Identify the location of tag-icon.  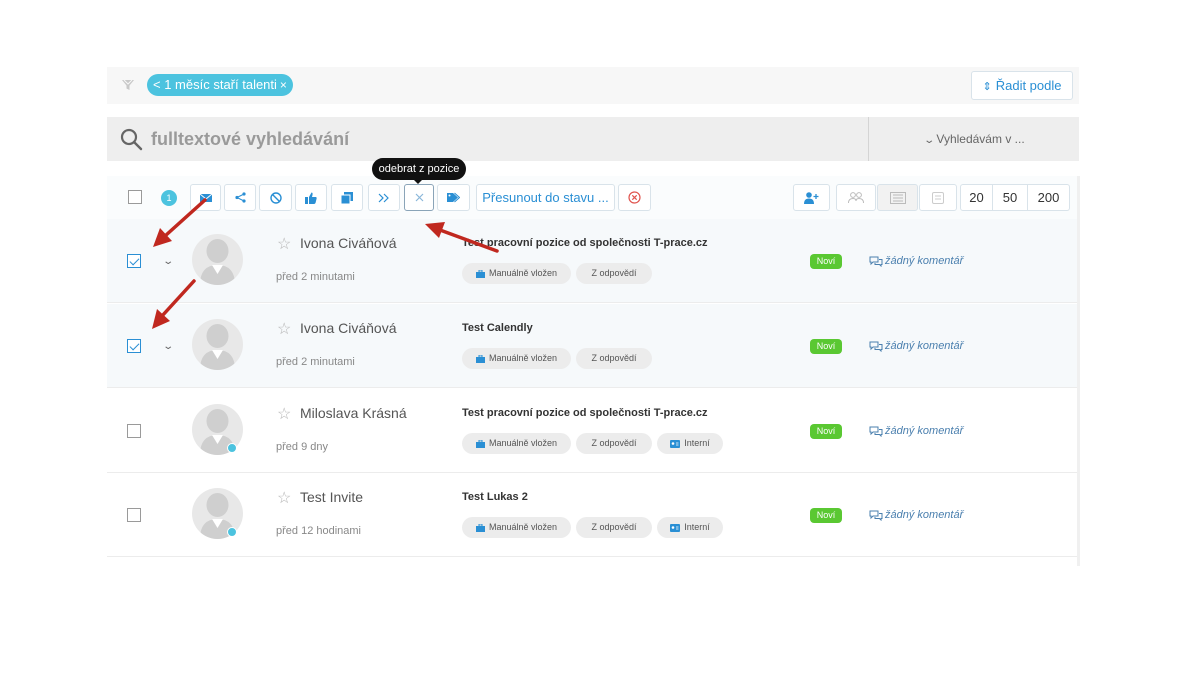
(454, 197).